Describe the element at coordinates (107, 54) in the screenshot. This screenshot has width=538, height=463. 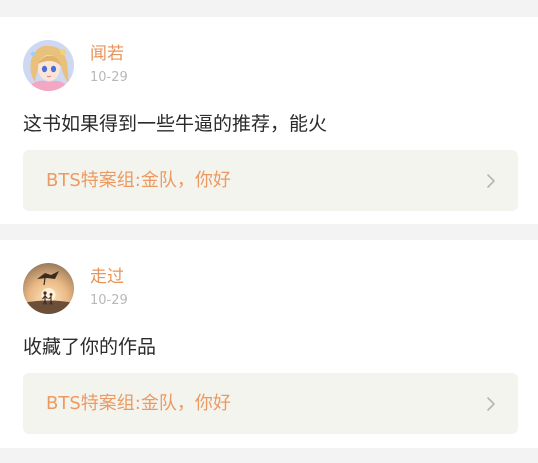
I see `comment-author: 闻若` at that location.